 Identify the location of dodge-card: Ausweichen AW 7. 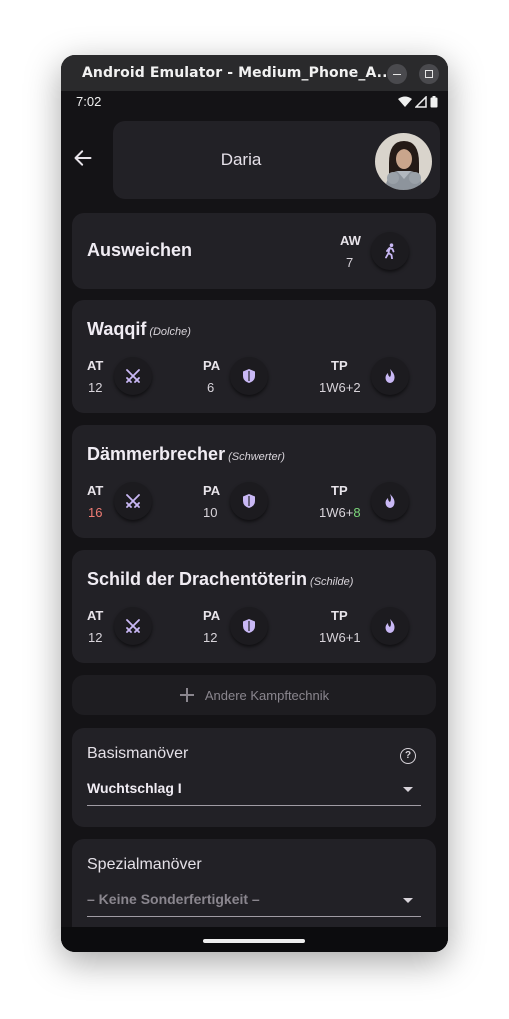
(254, 251).